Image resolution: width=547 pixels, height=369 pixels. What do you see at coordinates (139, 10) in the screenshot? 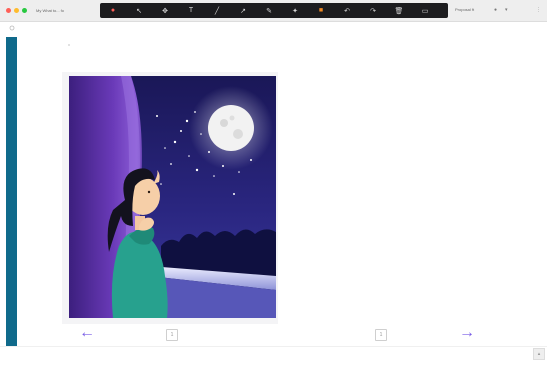
I see `cursor-icon: ↖` at bounding box center [139, 10].